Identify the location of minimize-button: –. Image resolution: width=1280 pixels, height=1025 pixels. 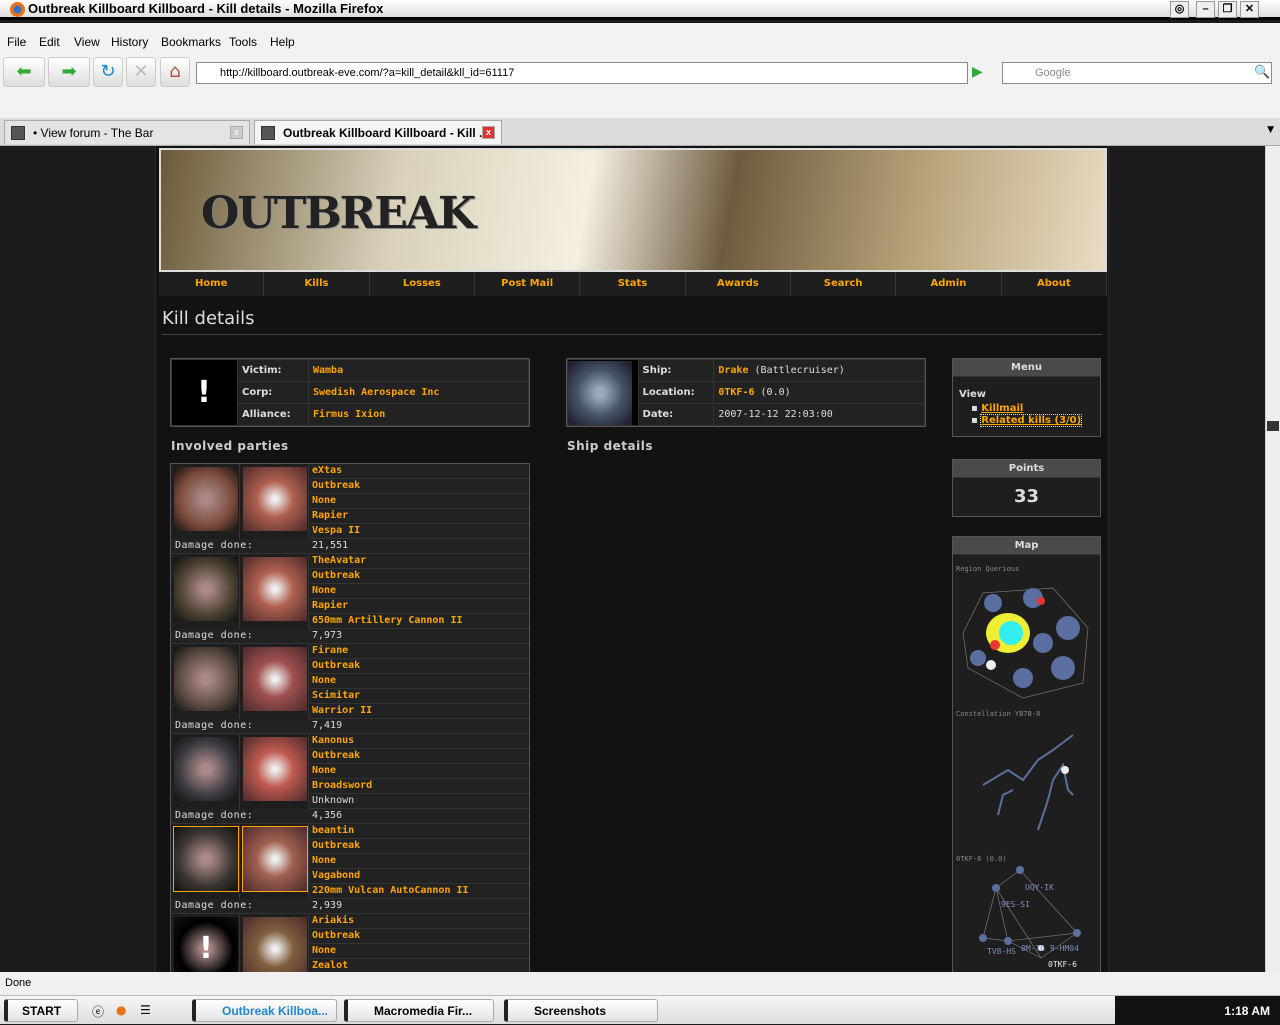
(1205, 9).